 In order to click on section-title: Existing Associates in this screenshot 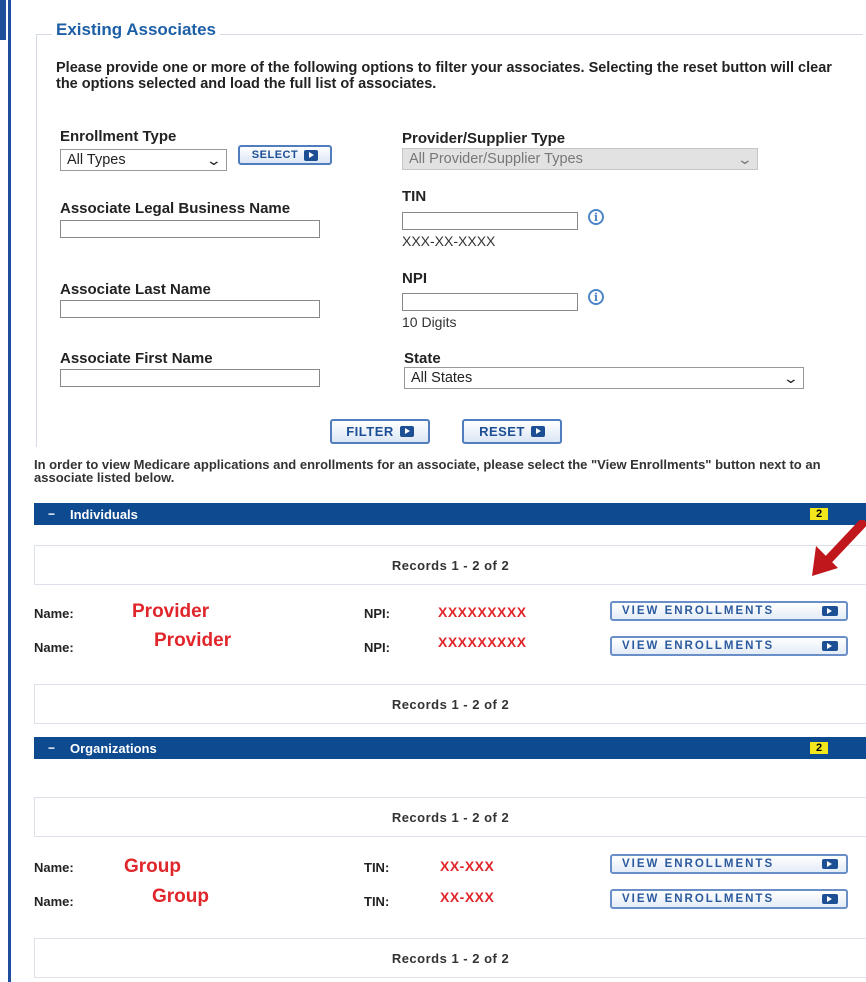, I will do `click(136, 30)`.